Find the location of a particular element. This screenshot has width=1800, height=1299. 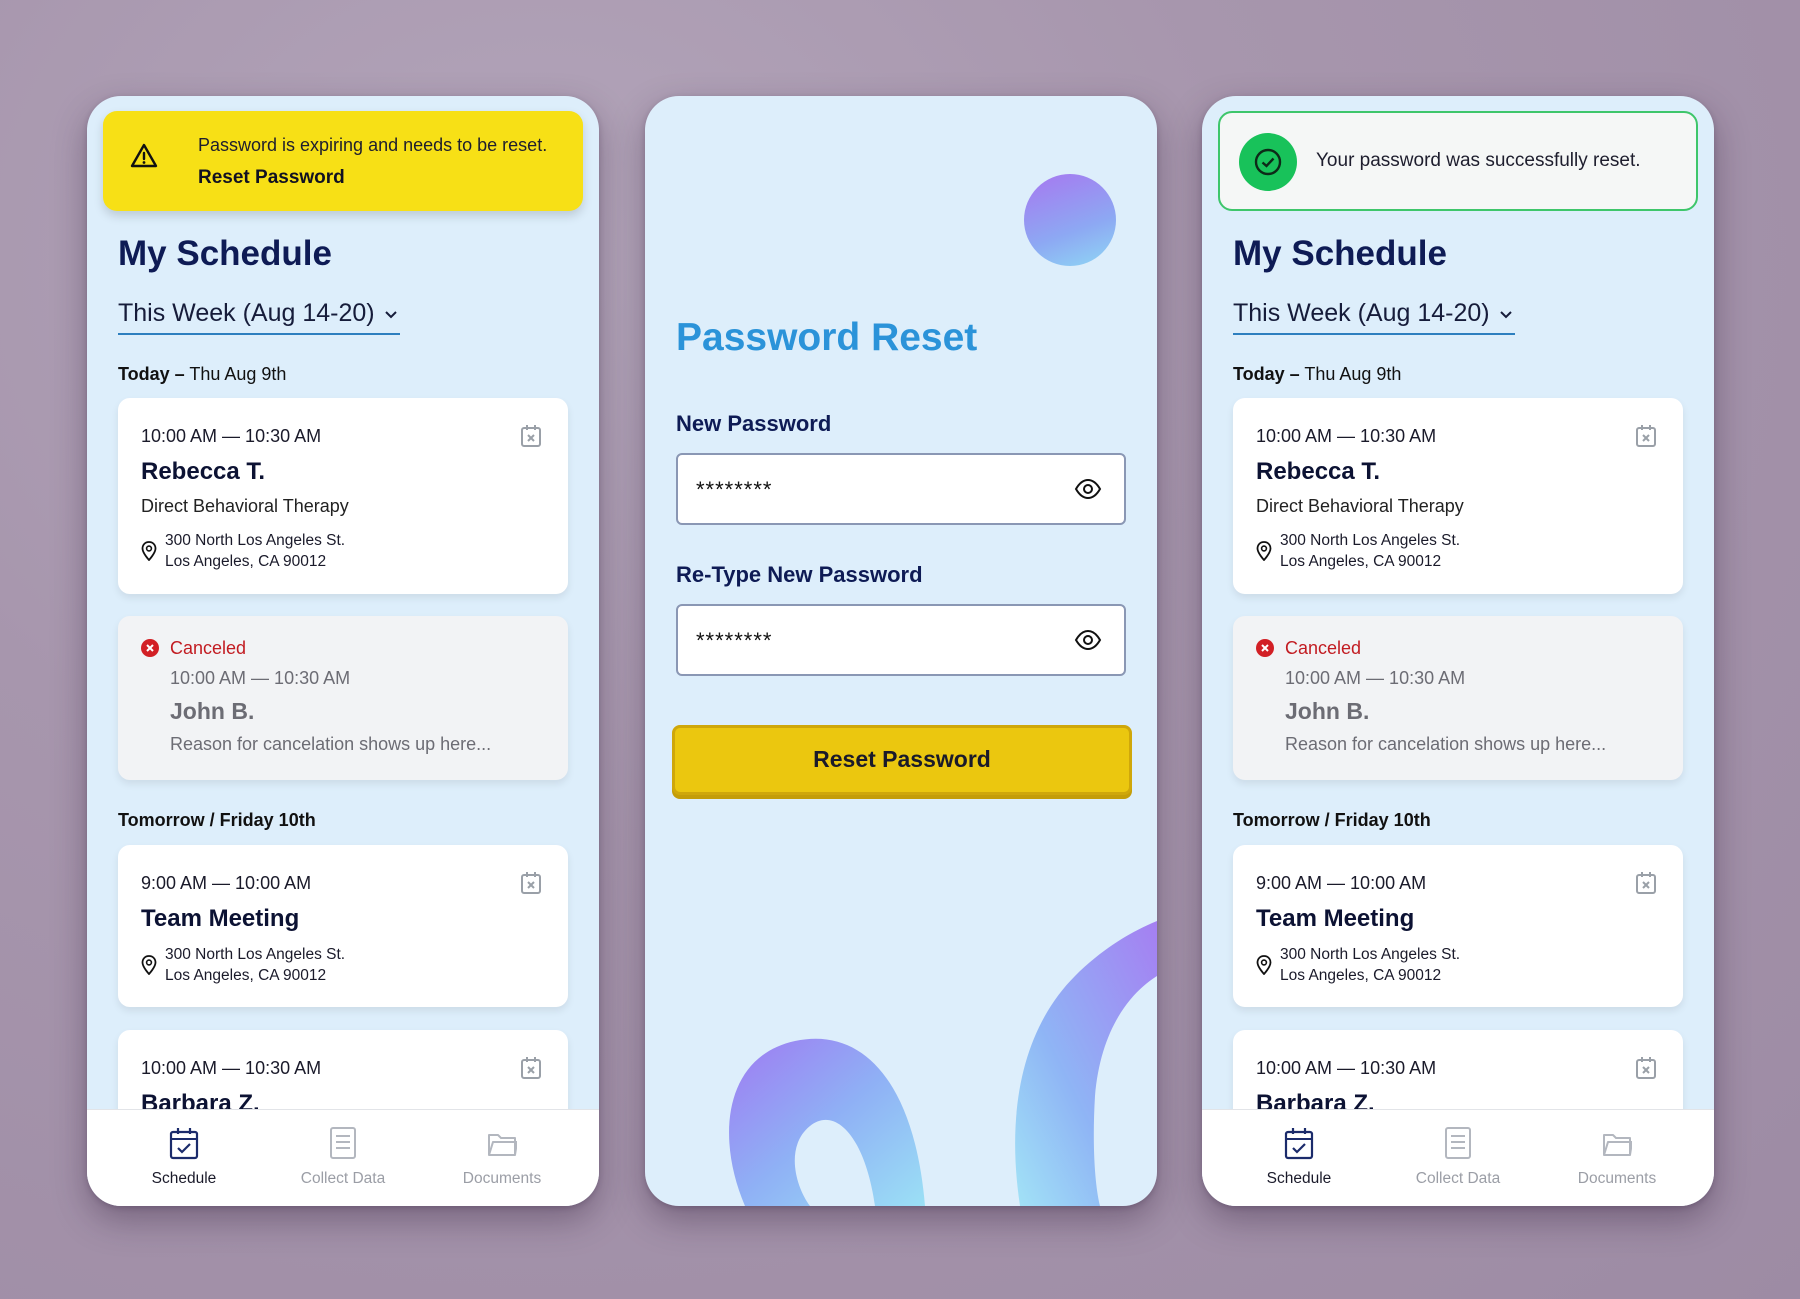

check-circle-icon is located at coordinates (1268, 162).